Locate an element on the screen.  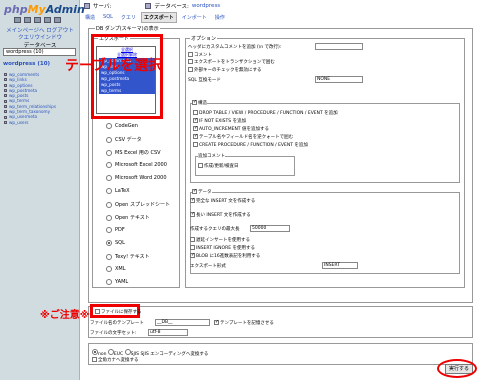
complete-insert-checkbox is located at coordinates (192, 200).